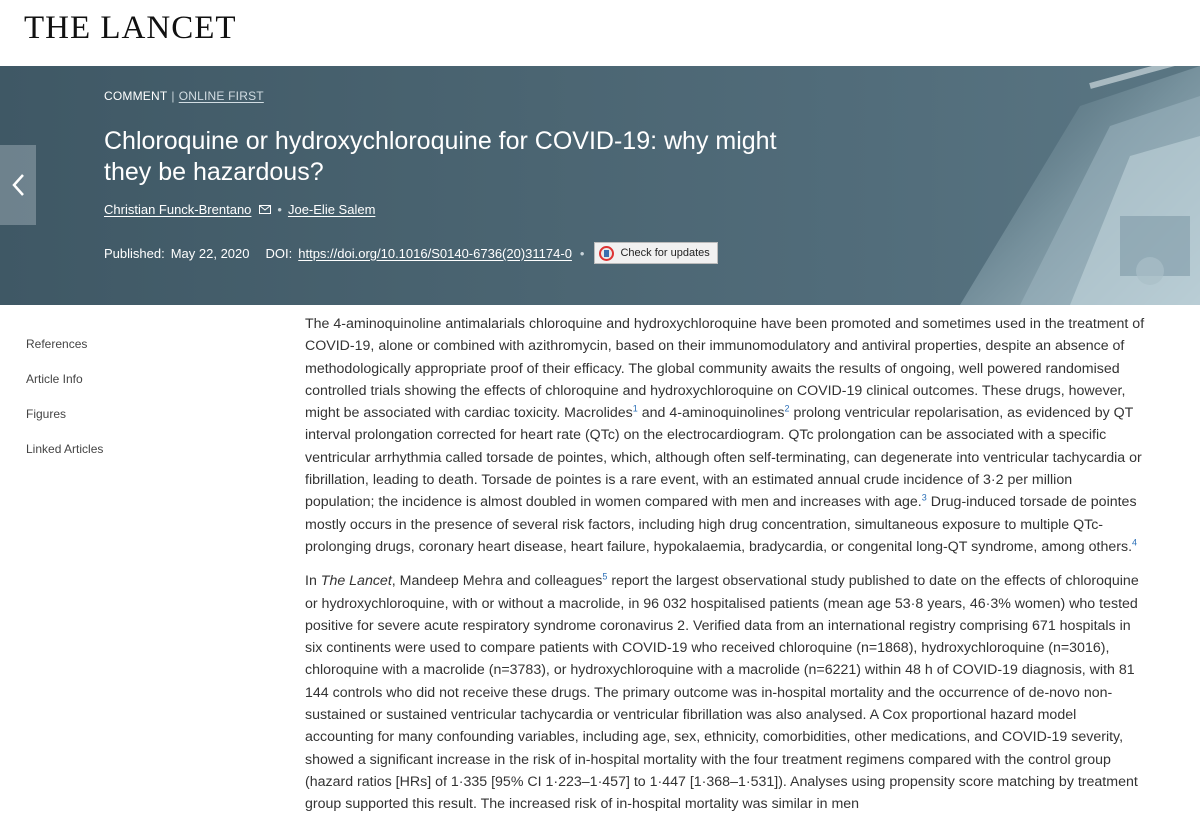 The image size is (1200, 840). I want to click on author-link: Joe-Elie Salem, so click(331, 209).